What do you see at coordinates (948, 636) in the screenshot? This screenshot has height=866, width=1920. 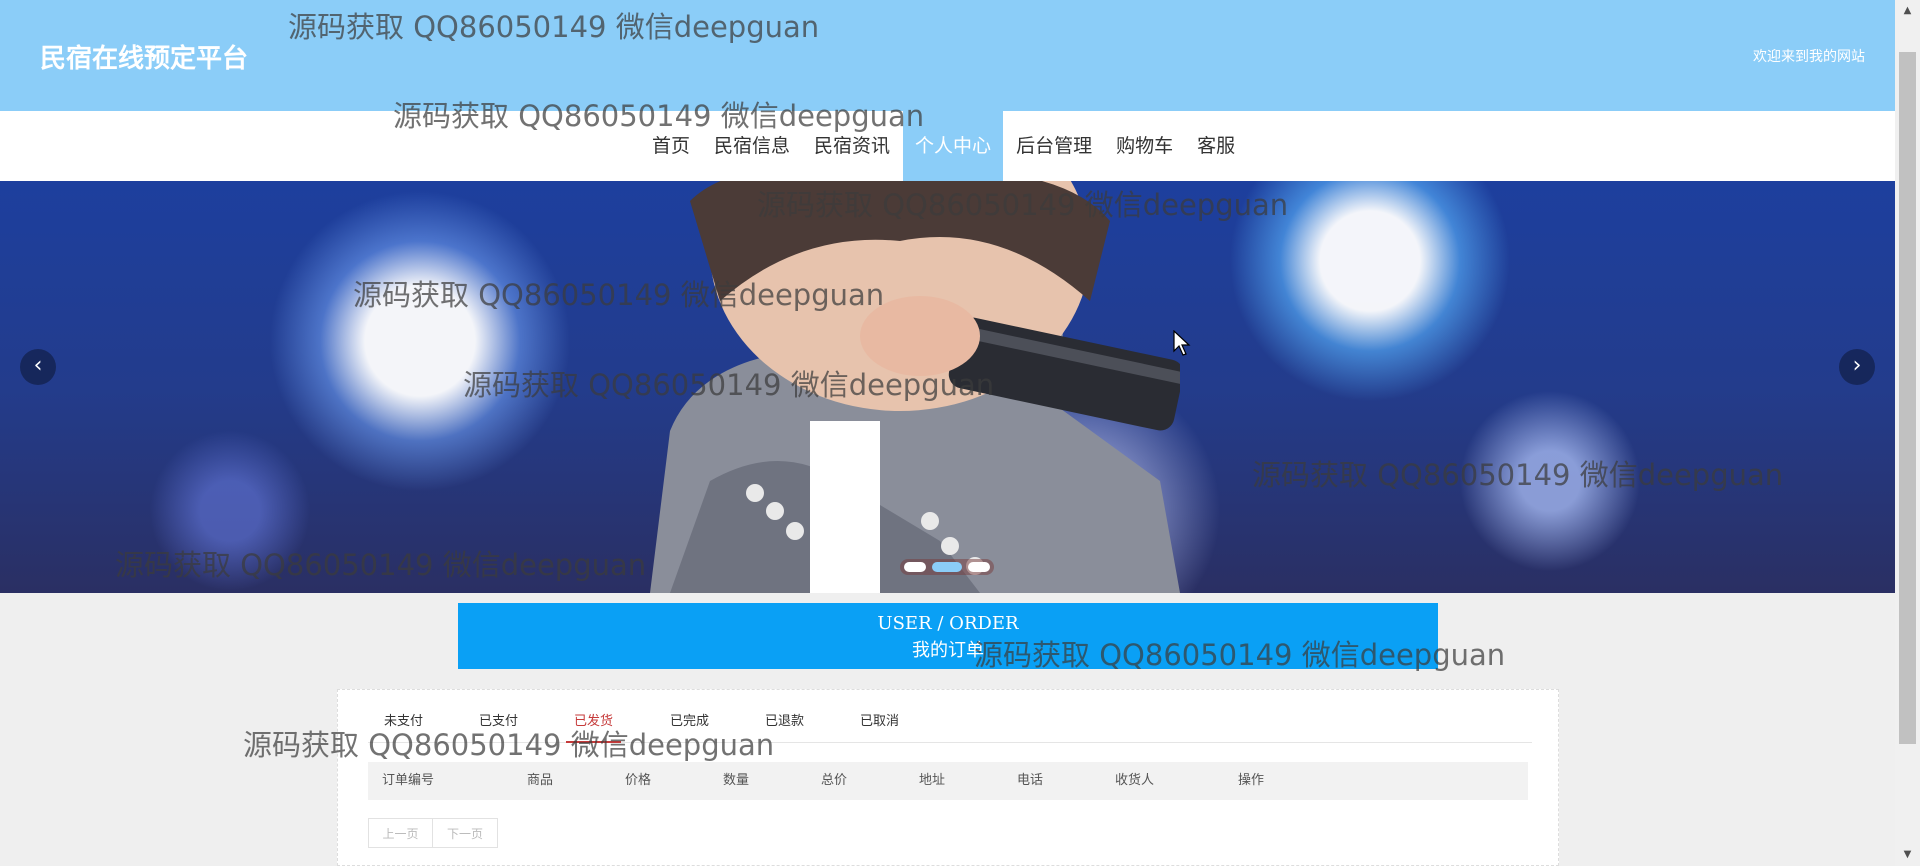 I see `section-title-box: USER / ORDER 我的订单` at bounding box center [948, 636].